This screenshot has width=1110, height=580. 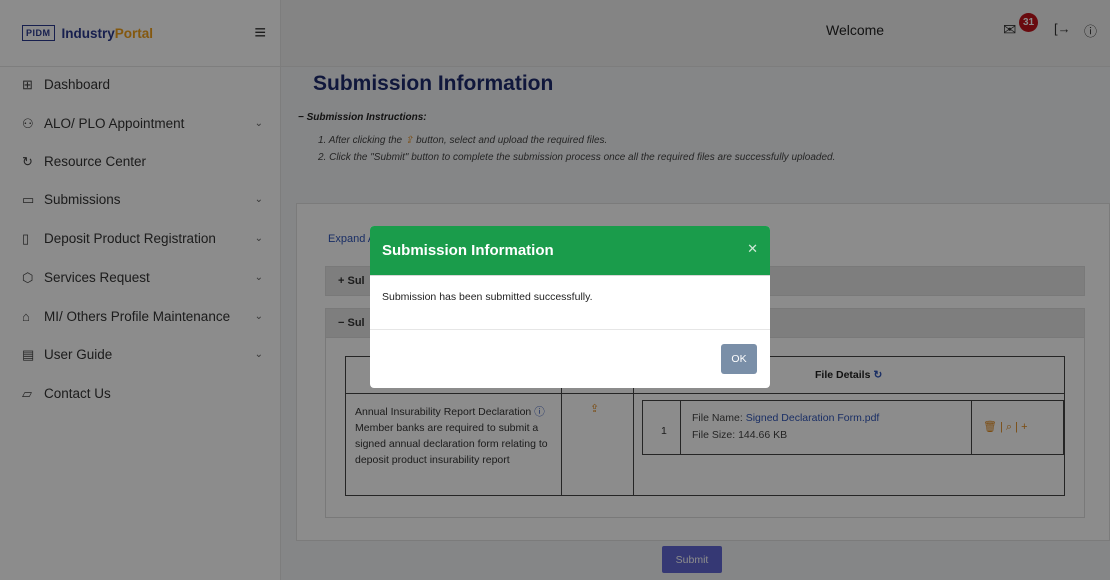 What do you see at coordinates (739, 359) in the screenshot?
I see `ok-button: OK` at bounding box center [739, 359].